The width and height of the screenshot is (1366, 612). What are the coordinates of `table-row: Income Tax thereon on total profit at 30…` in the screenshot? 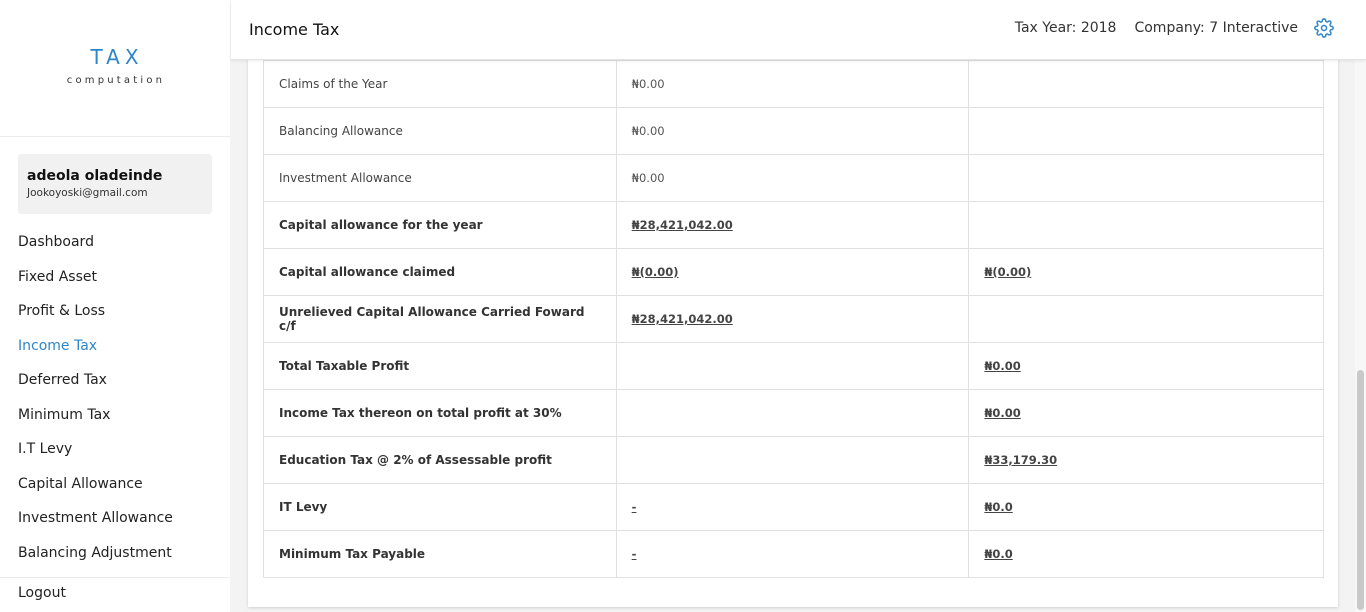 It's located at (793, 413).